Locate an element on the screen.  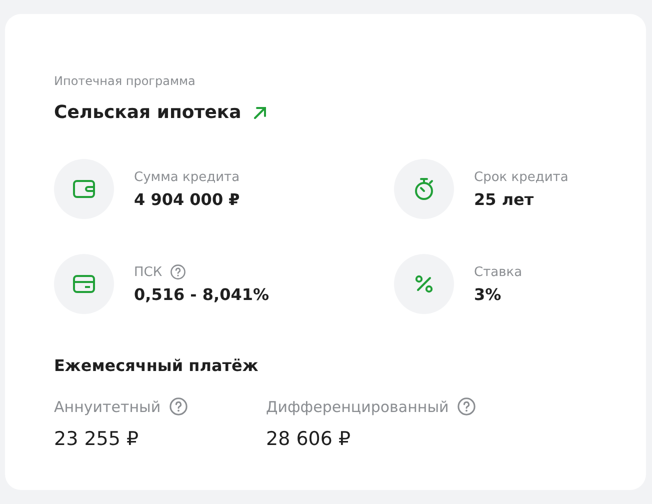
stat-value: 0,516 - 8,041% is located at coordinates (202, 294).